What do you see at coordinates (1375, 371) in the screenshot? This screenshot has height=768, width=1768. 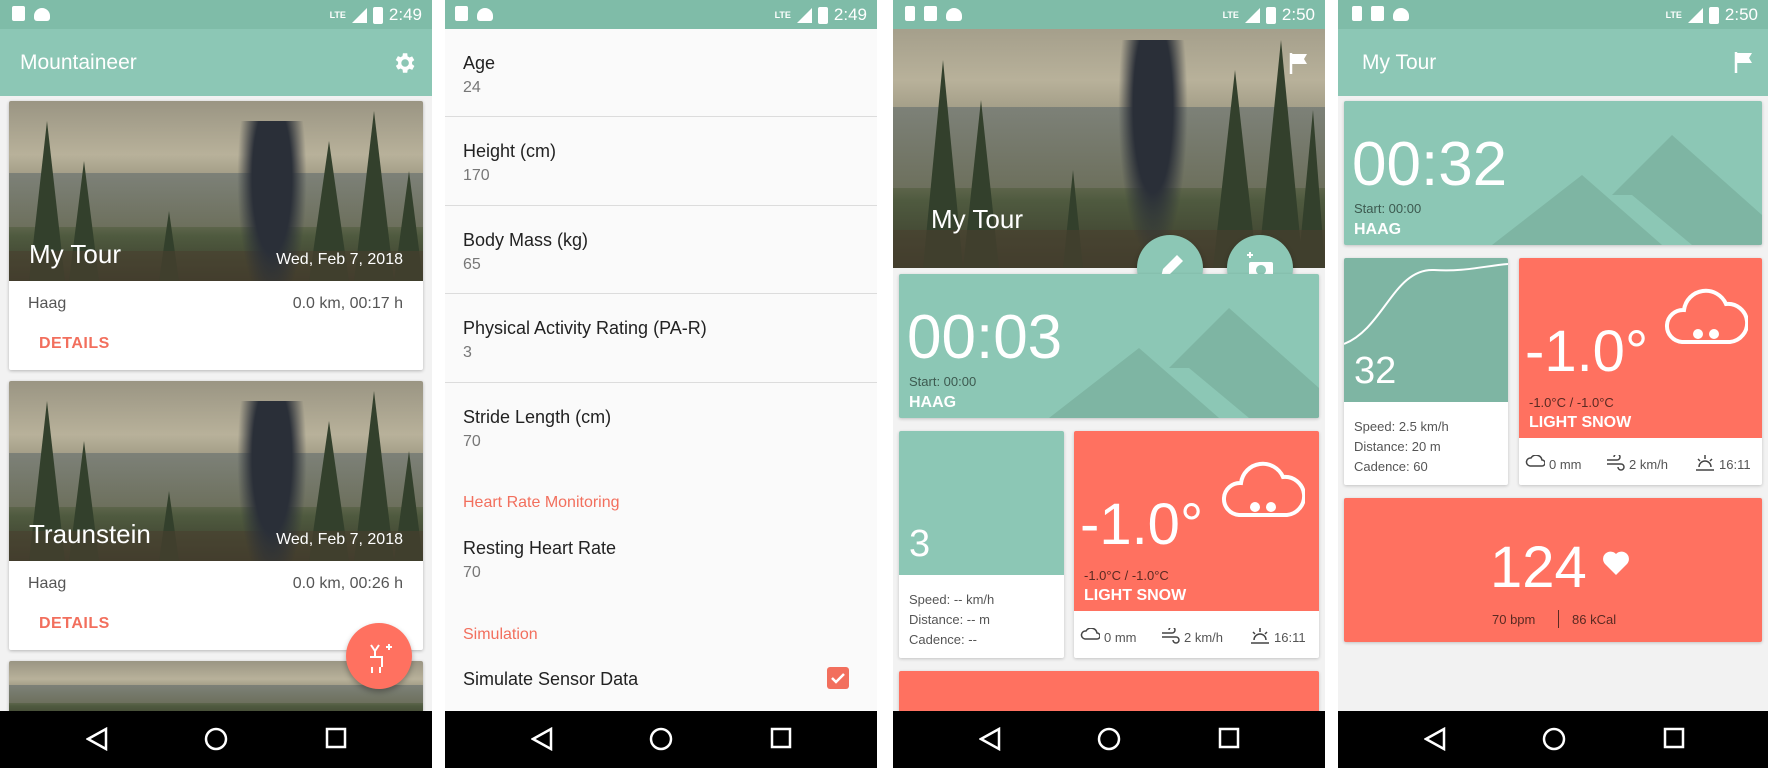 I see `step-count: 32` at bounding box center [1375, 371].